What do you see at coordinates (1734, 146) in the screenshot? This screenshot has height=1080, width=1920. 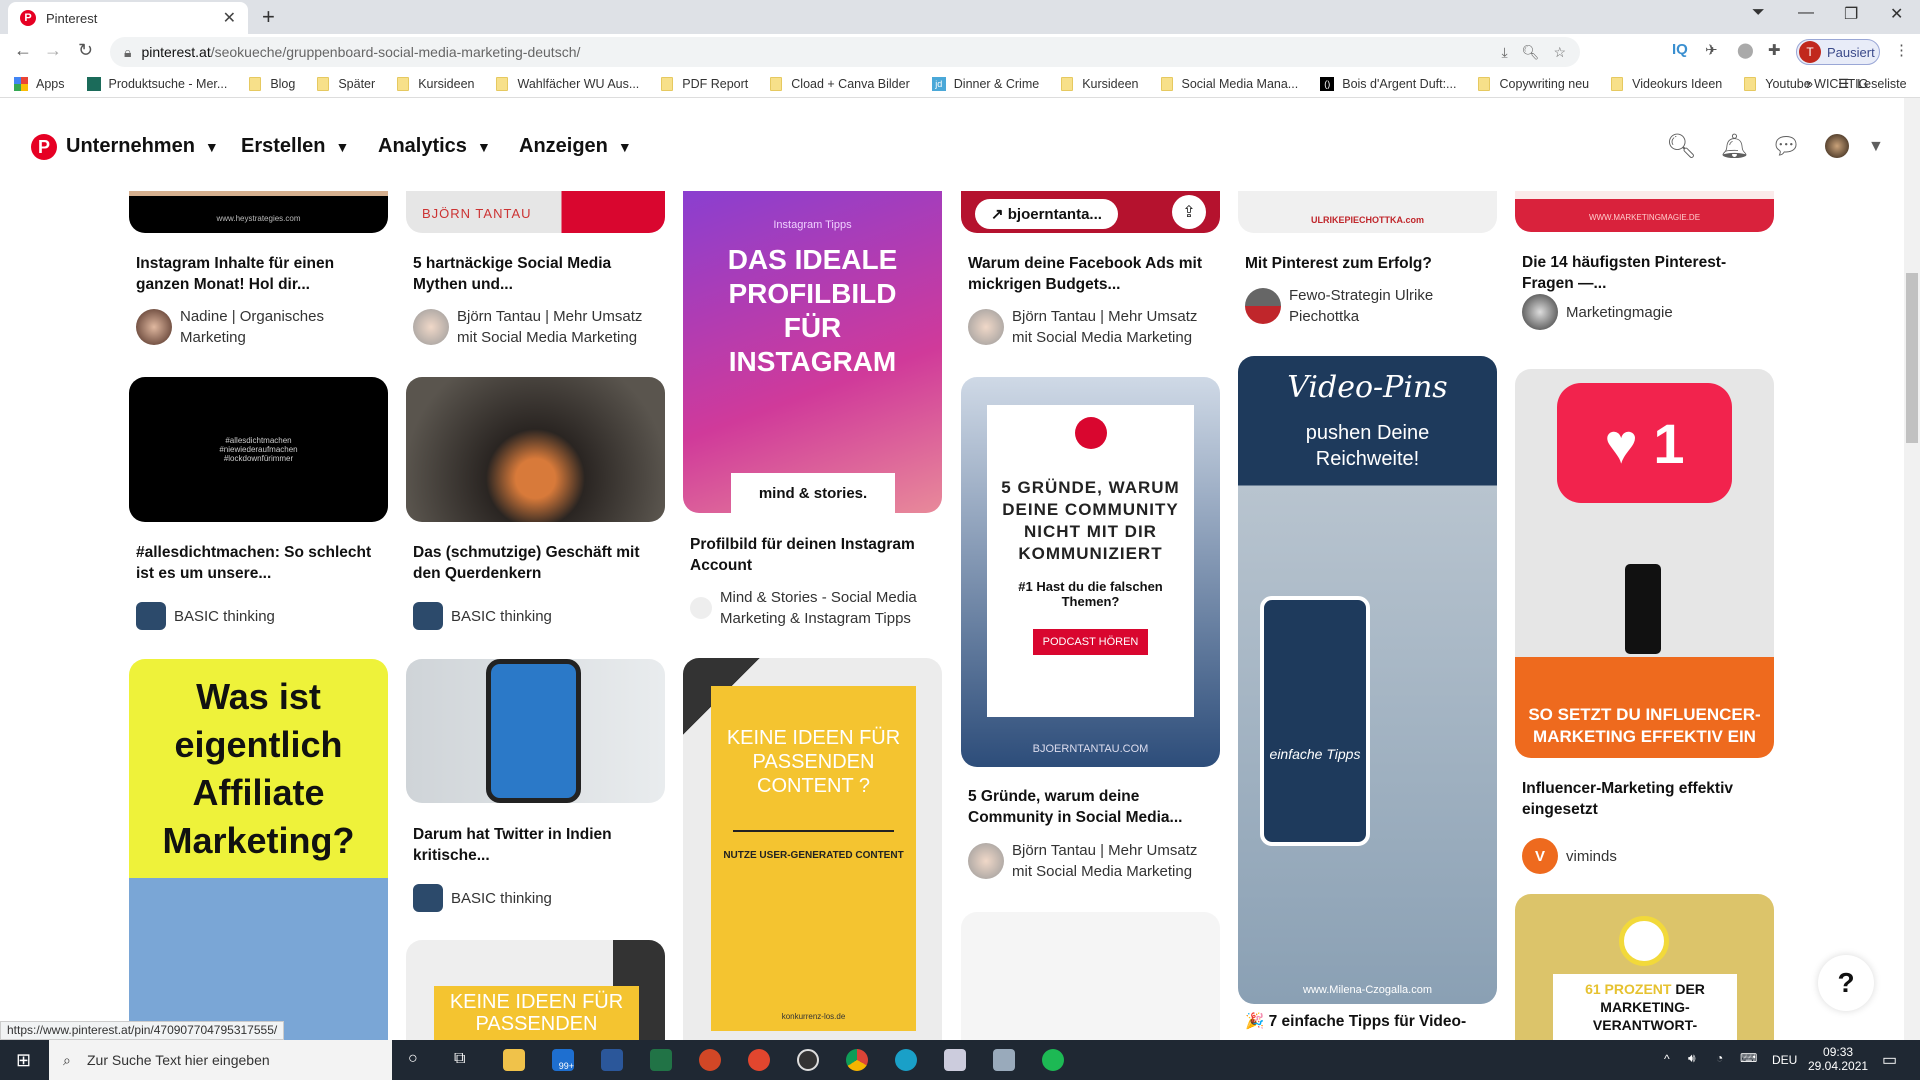 I see `bell-icon: 🔔︎` at bounding box center [1734, 146].